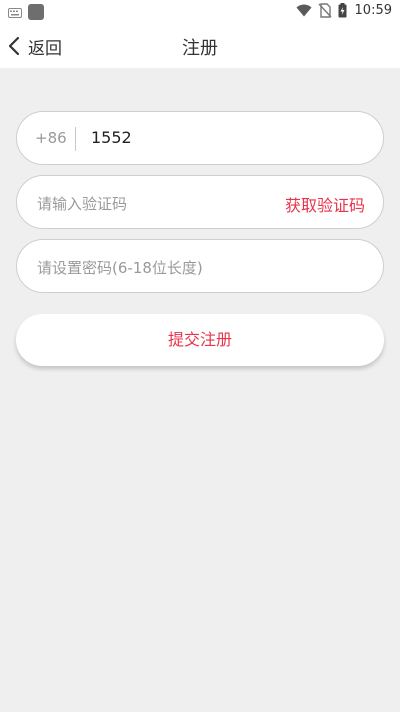  Describe the element at coordinates (15, 13) in the screenshot. I see `keyboard-icon` at that location.